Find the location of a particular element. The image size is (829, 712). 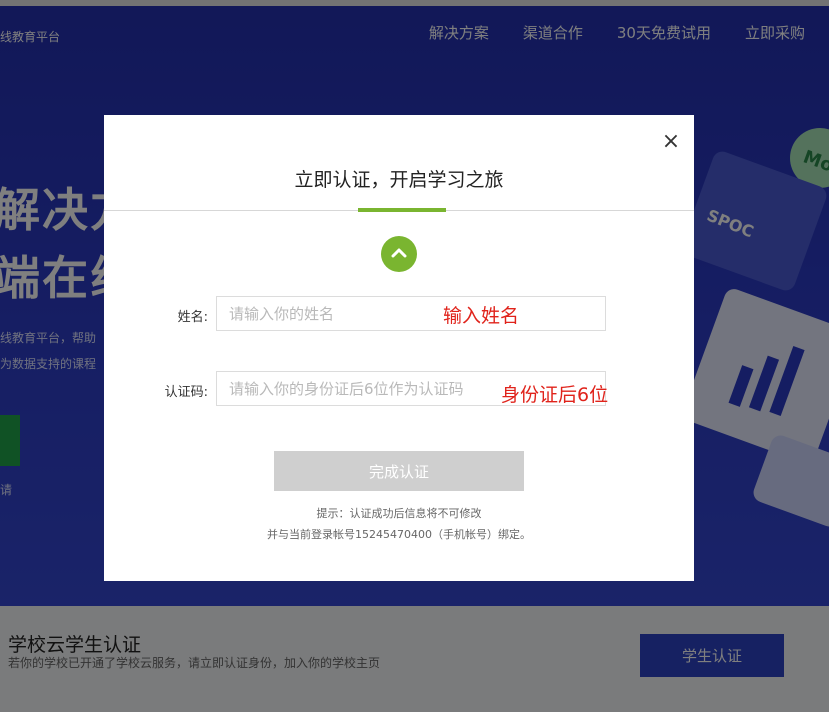

name-input is located at coordinates (411, 313).